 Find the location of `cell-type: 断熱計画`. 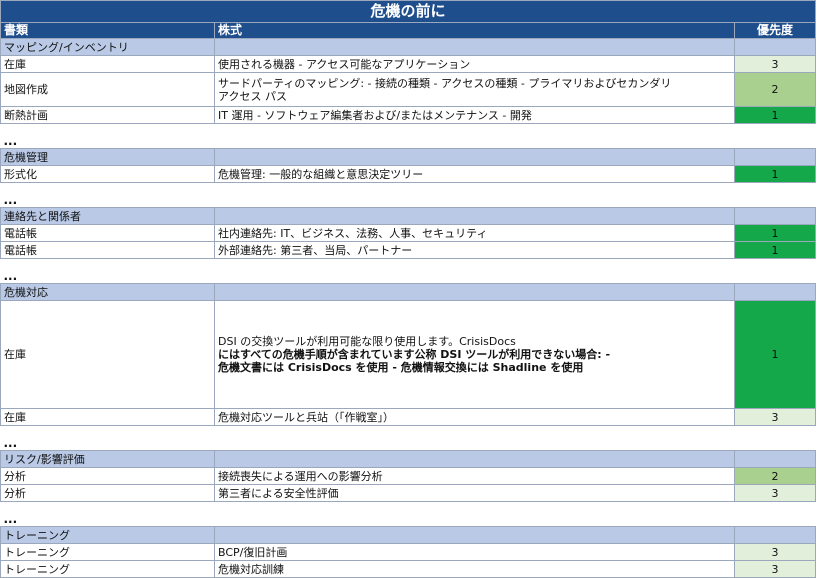

cell-type: 断熱計画 is located at coordinates (107, 115).